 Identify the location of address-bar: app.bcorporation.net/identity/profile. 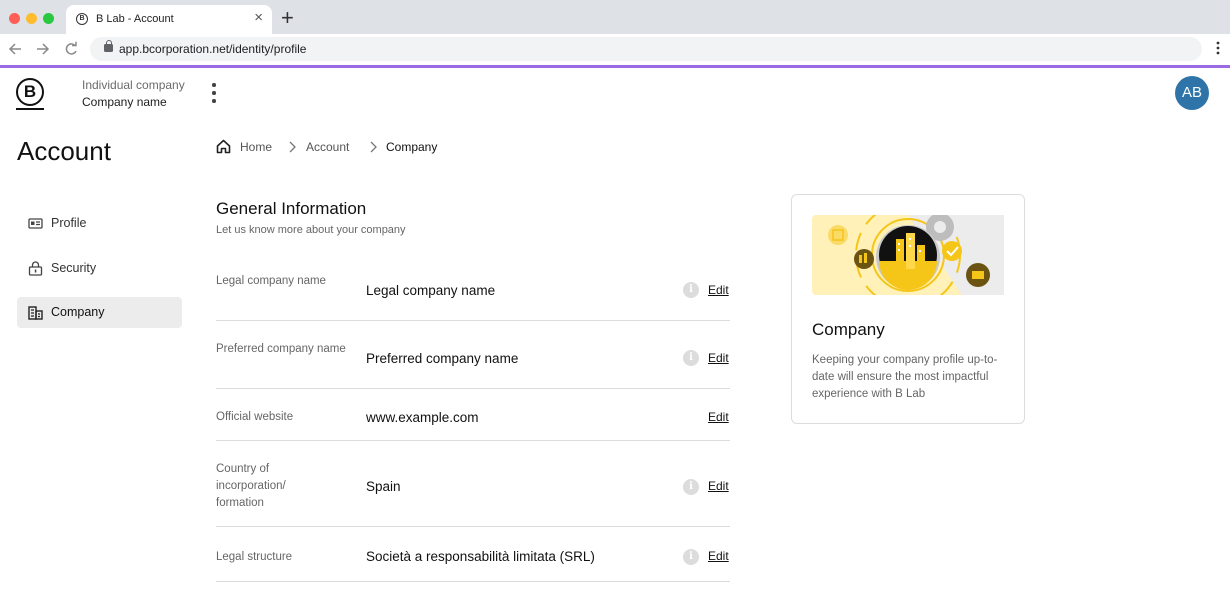
(646, 49).